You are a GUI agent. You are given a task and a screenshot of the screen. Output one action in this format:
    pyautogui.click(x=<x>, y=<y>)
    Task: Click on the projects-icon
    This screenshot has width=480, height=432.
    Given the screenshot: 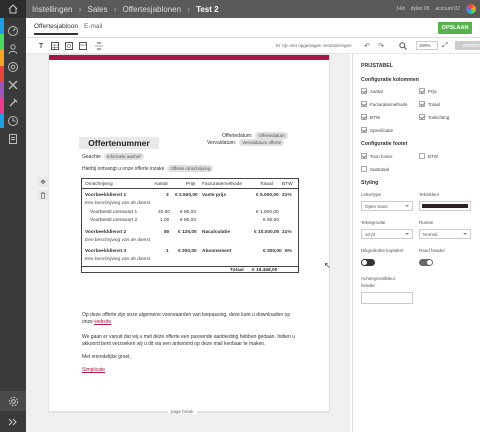 What is the action you would take?
    pyautogui.click(x=13, y=85)
    